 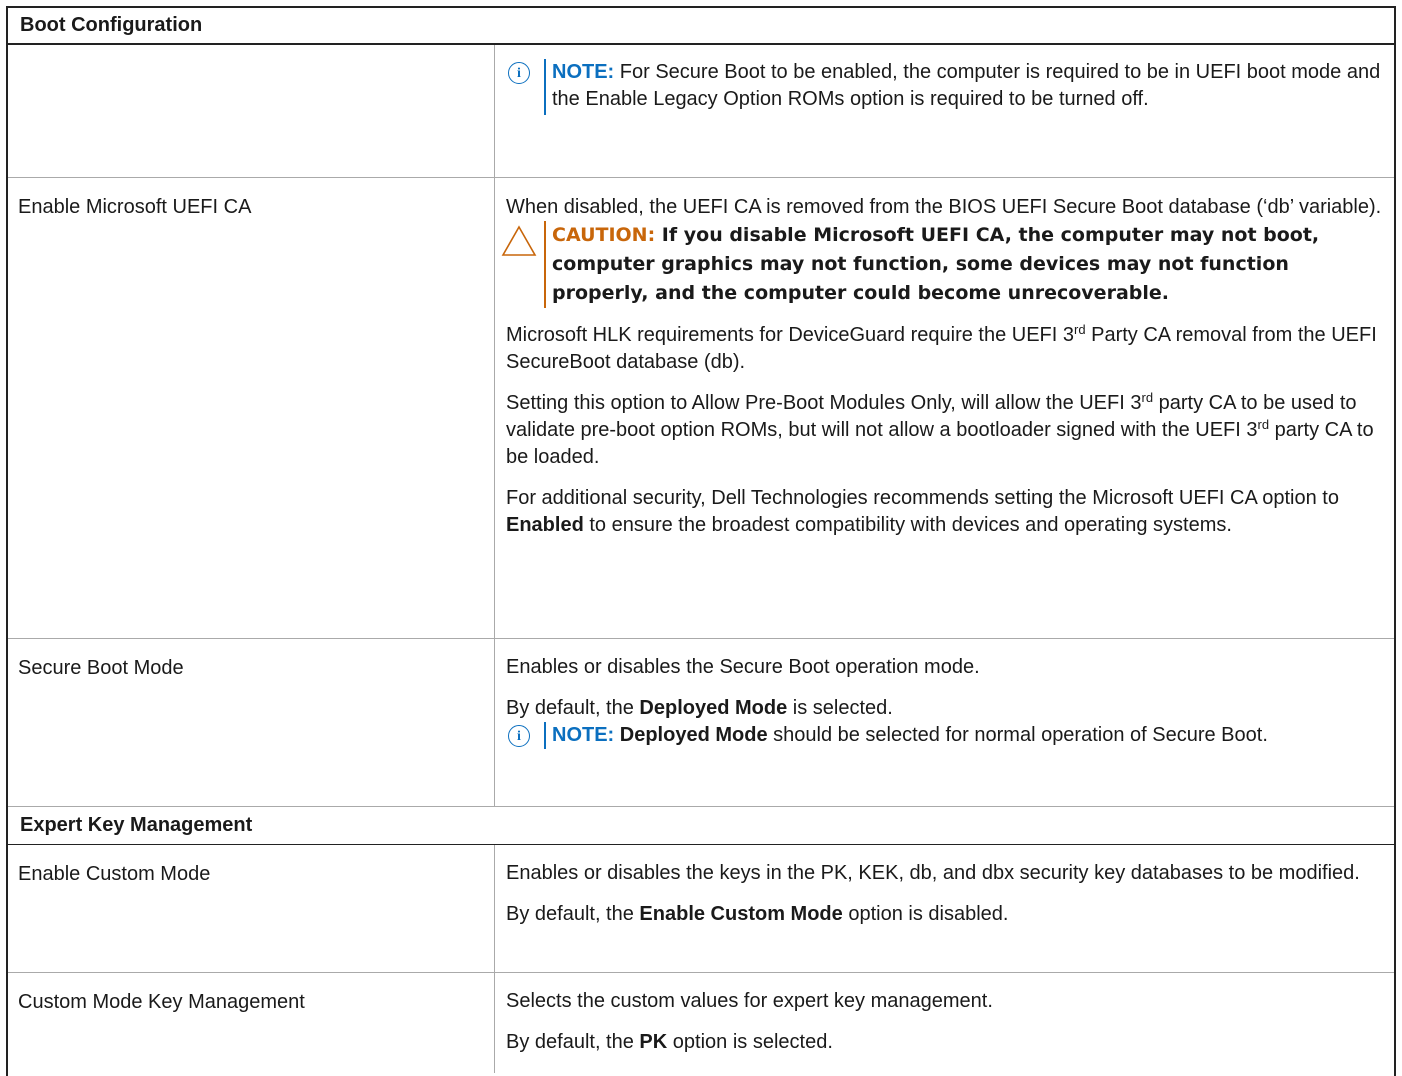 I want to click on section-header-expert-key-management: Expert Key Management, so click(x=701, y=826).